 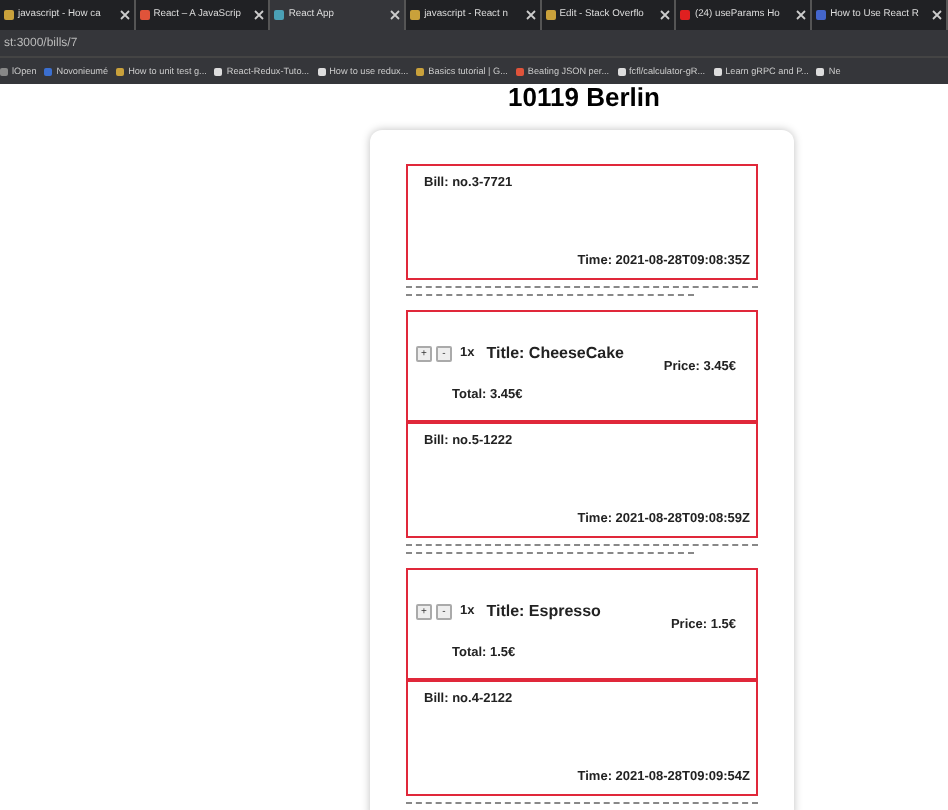 I want to click on item-title: Title: Espresso, so click(x=543, y=611).